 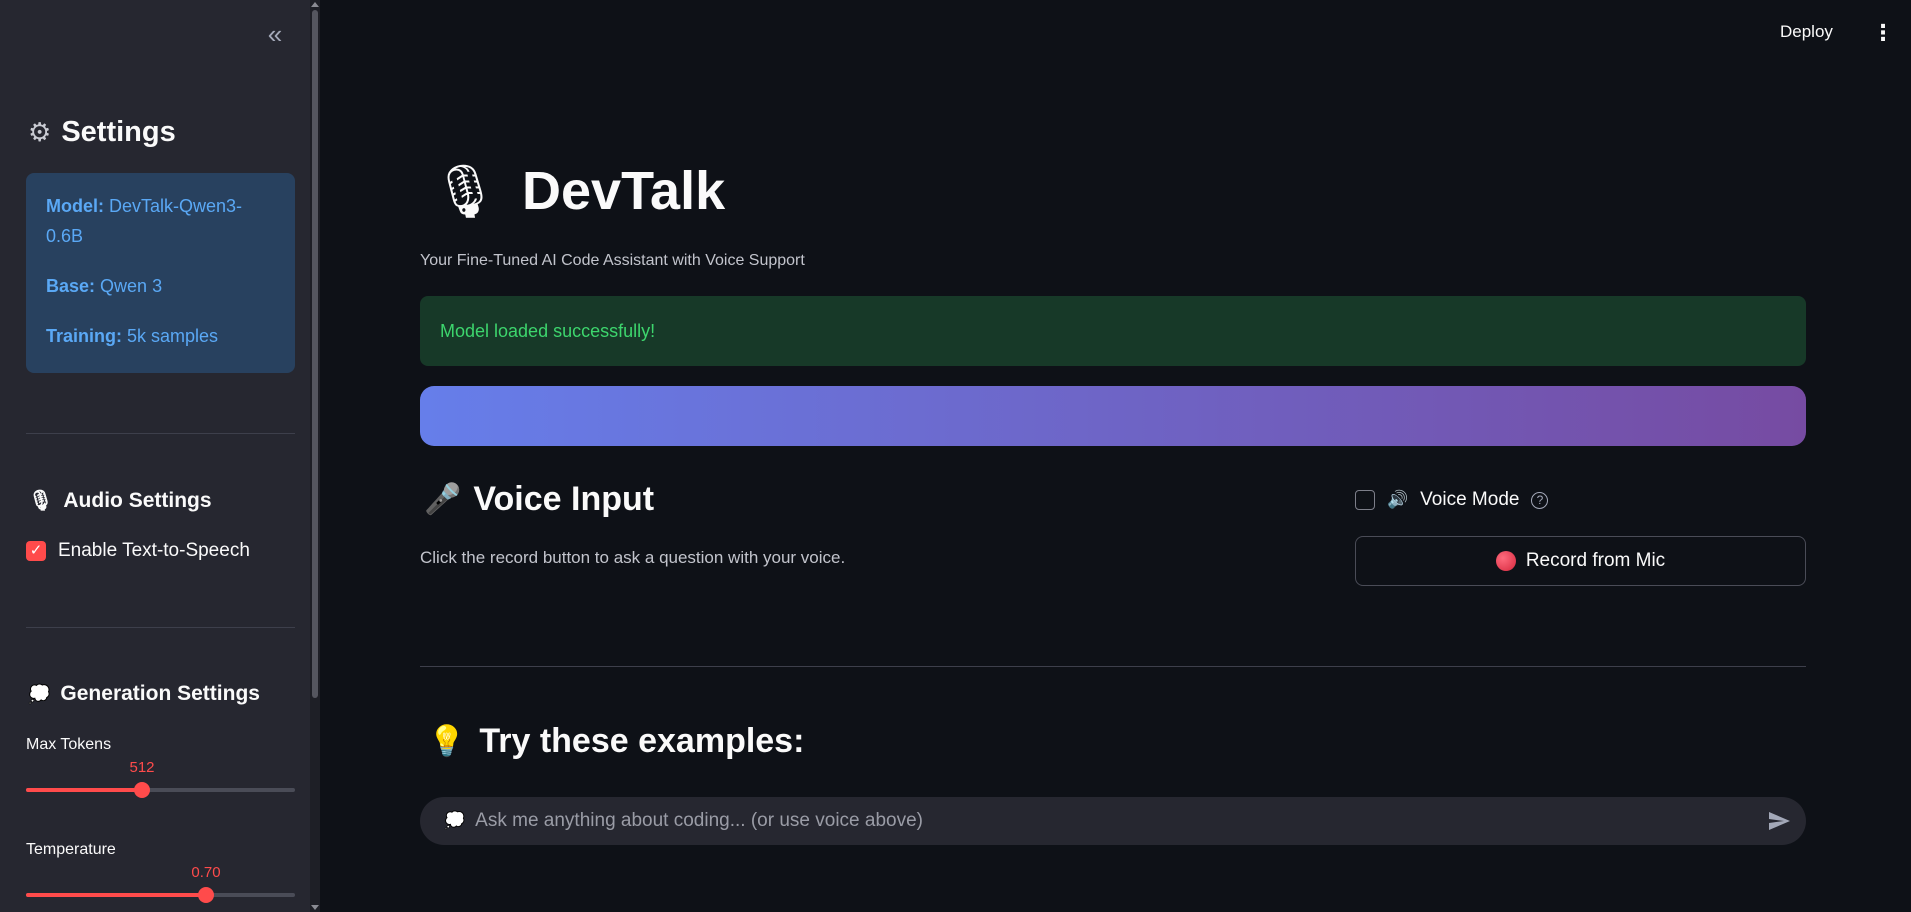 I want to click on lightbulb-icon: 💡, so click(x=447, y=741).